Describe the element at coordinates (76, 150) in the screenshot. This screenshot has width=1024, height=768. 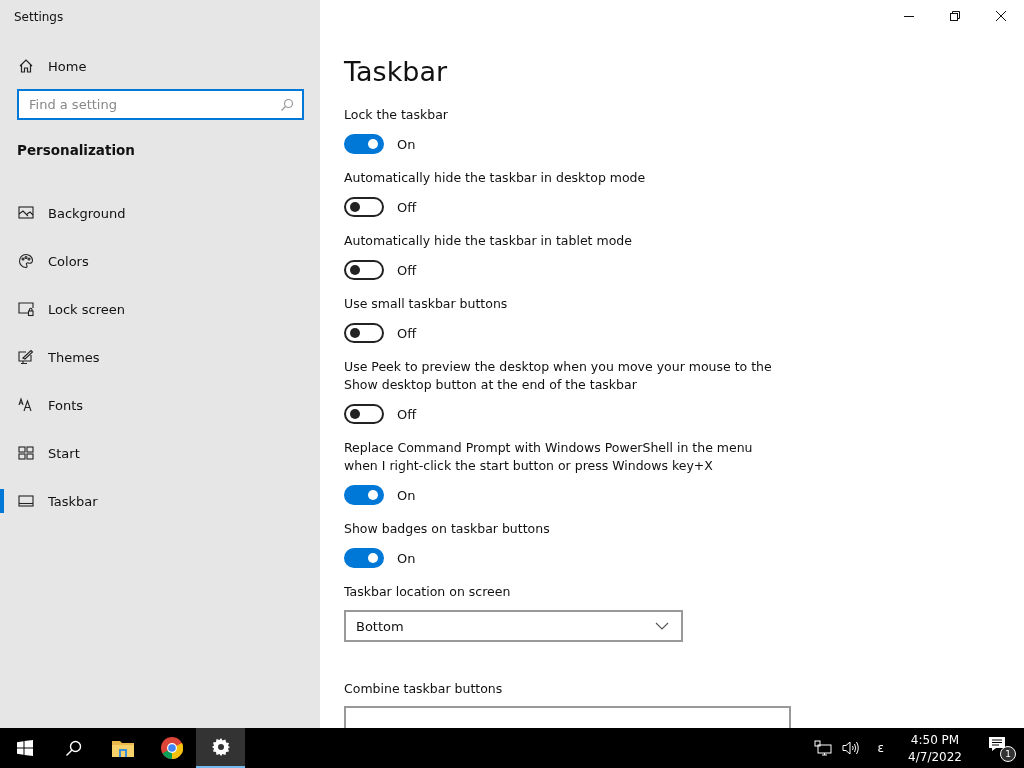
I see `section-heading: Personalization` at that location.